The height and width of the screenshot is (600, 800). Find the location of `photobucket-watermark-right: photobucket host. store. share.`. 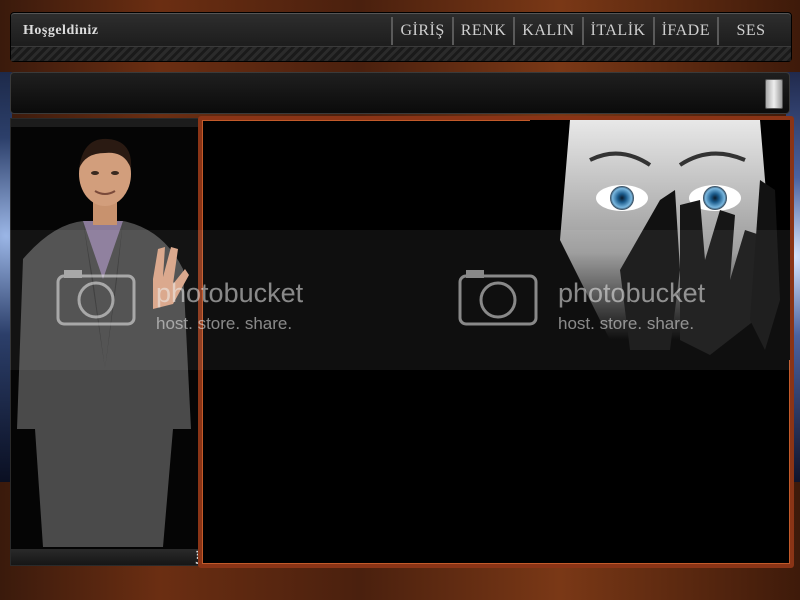

photobucket-watermark-right: photobucket host. store. share. is located at coordinates (608, 303).